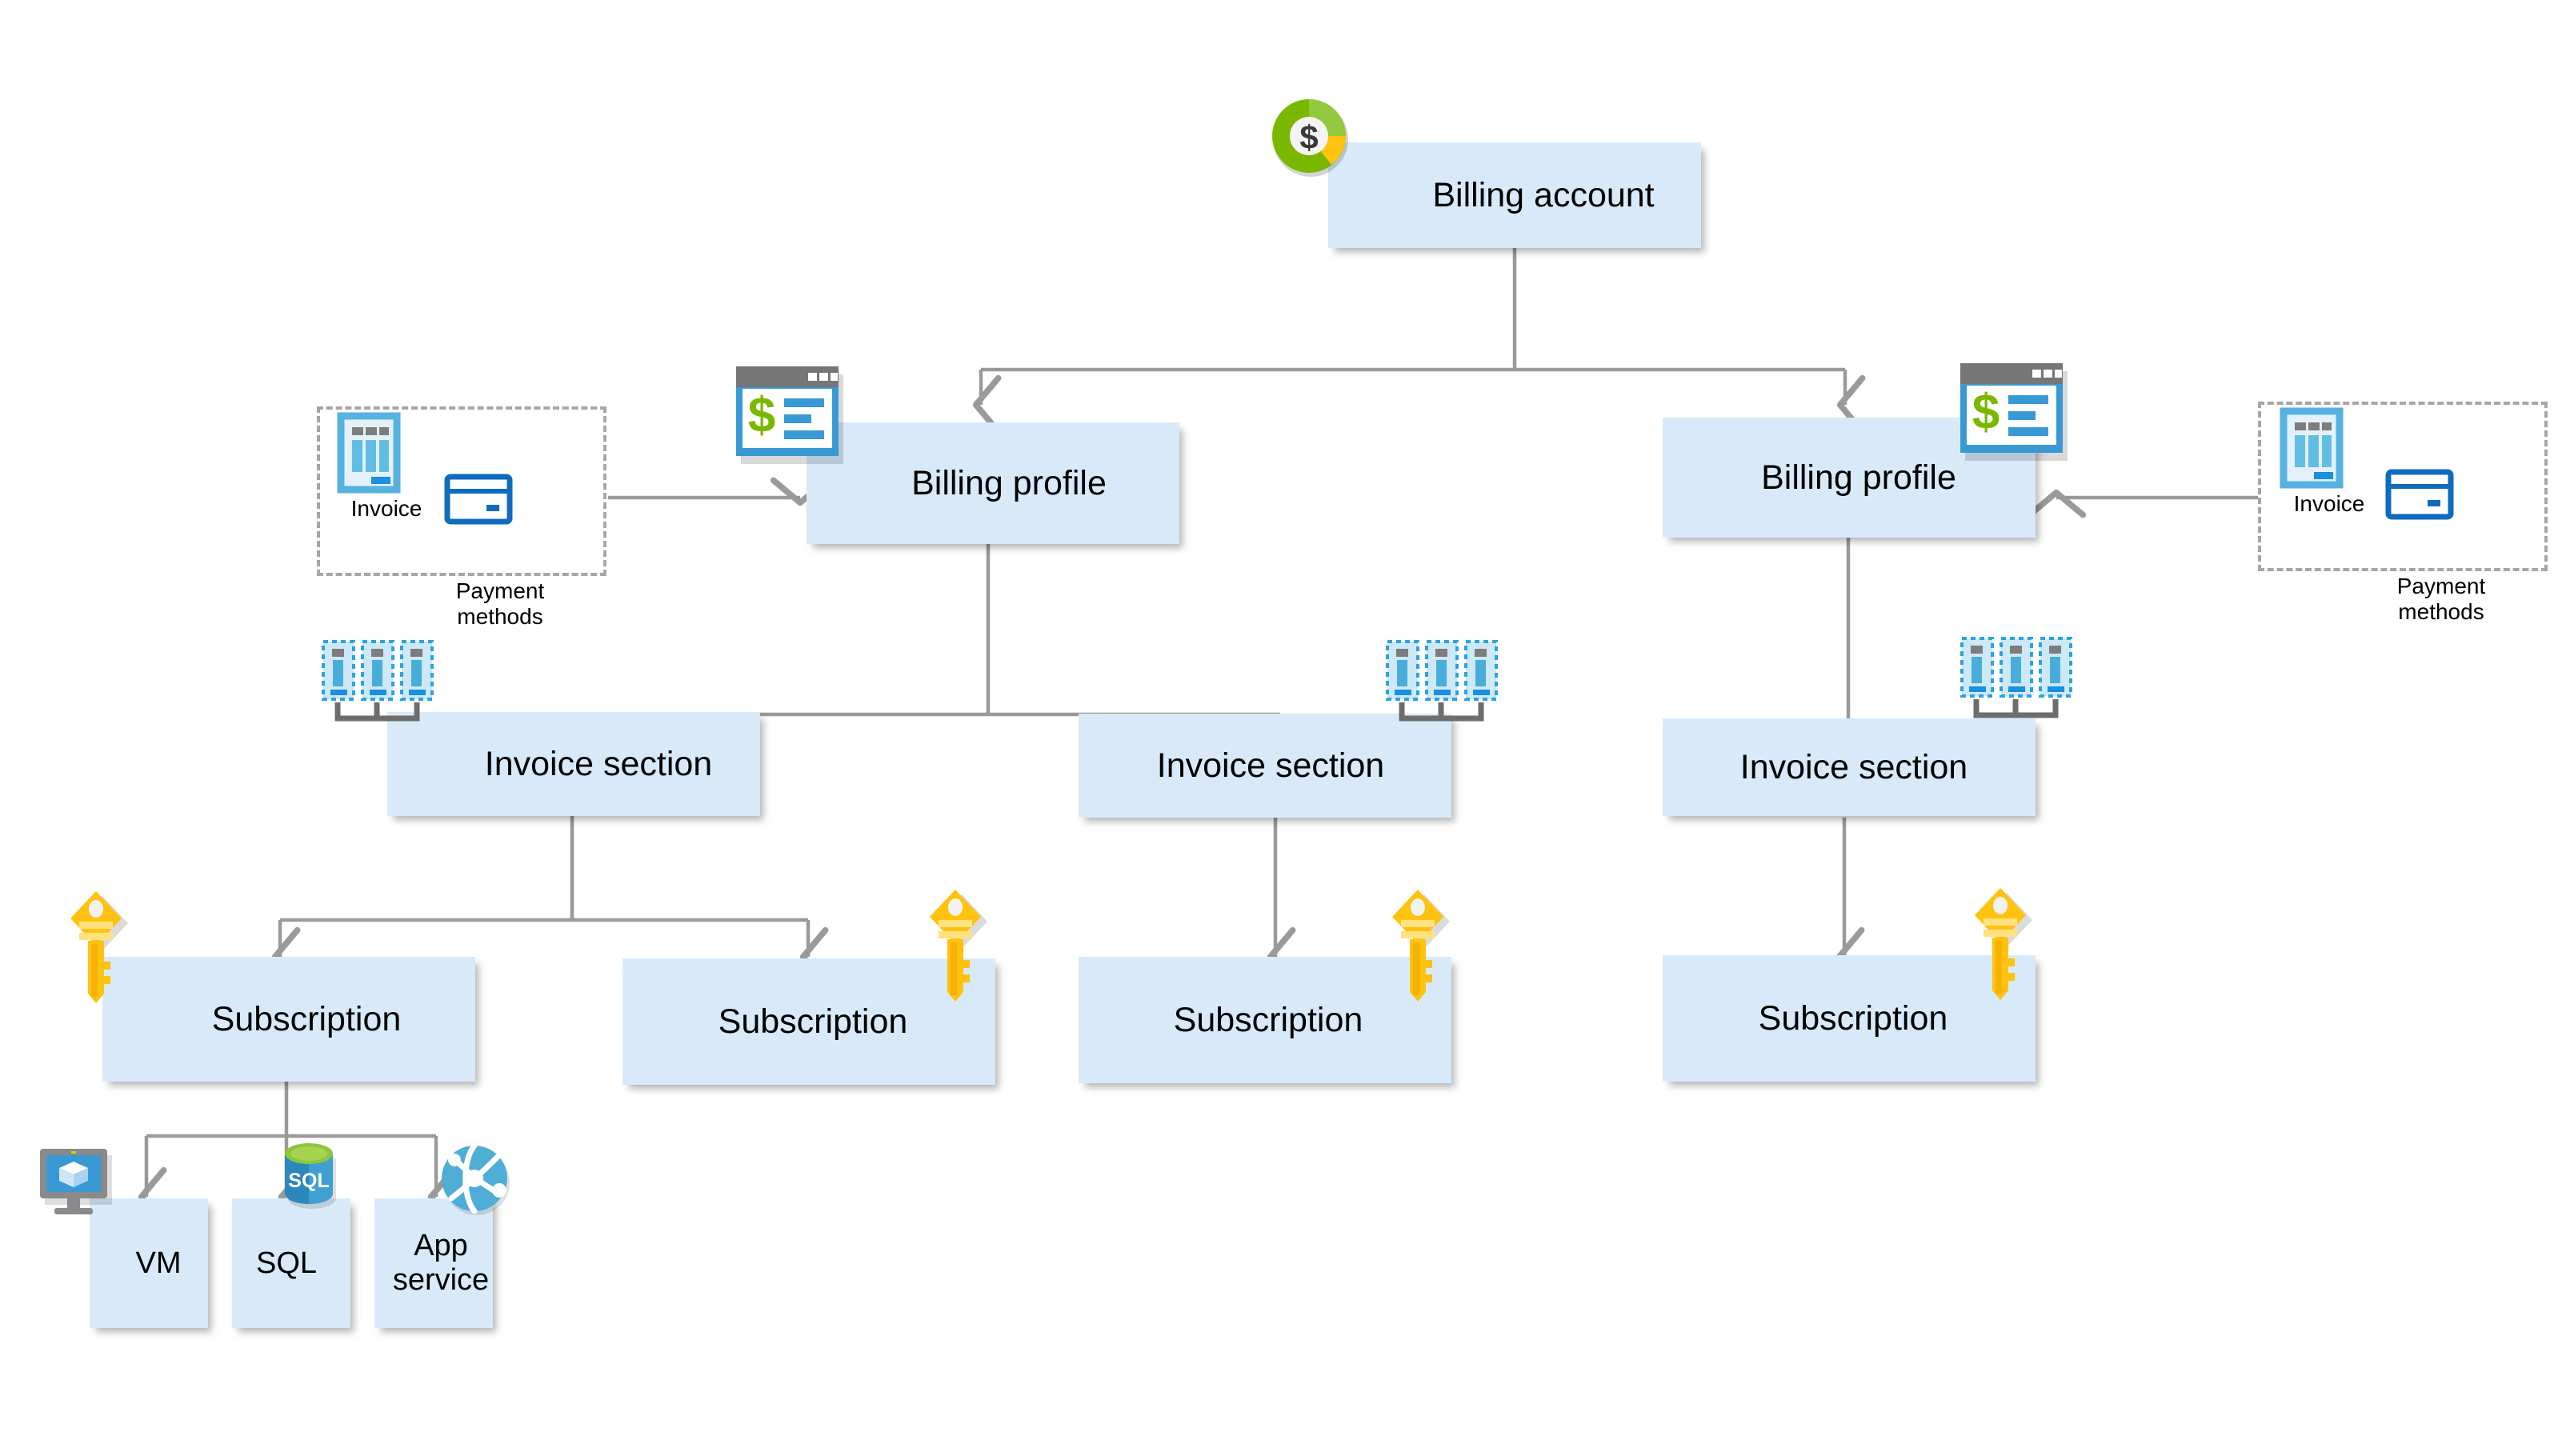 This screenshot has width=2570, height=1456. Describe the element at coordinates (1853, 766) in the screenshot. I see `node-invoice-section-3-label: Invoice section` at that location.